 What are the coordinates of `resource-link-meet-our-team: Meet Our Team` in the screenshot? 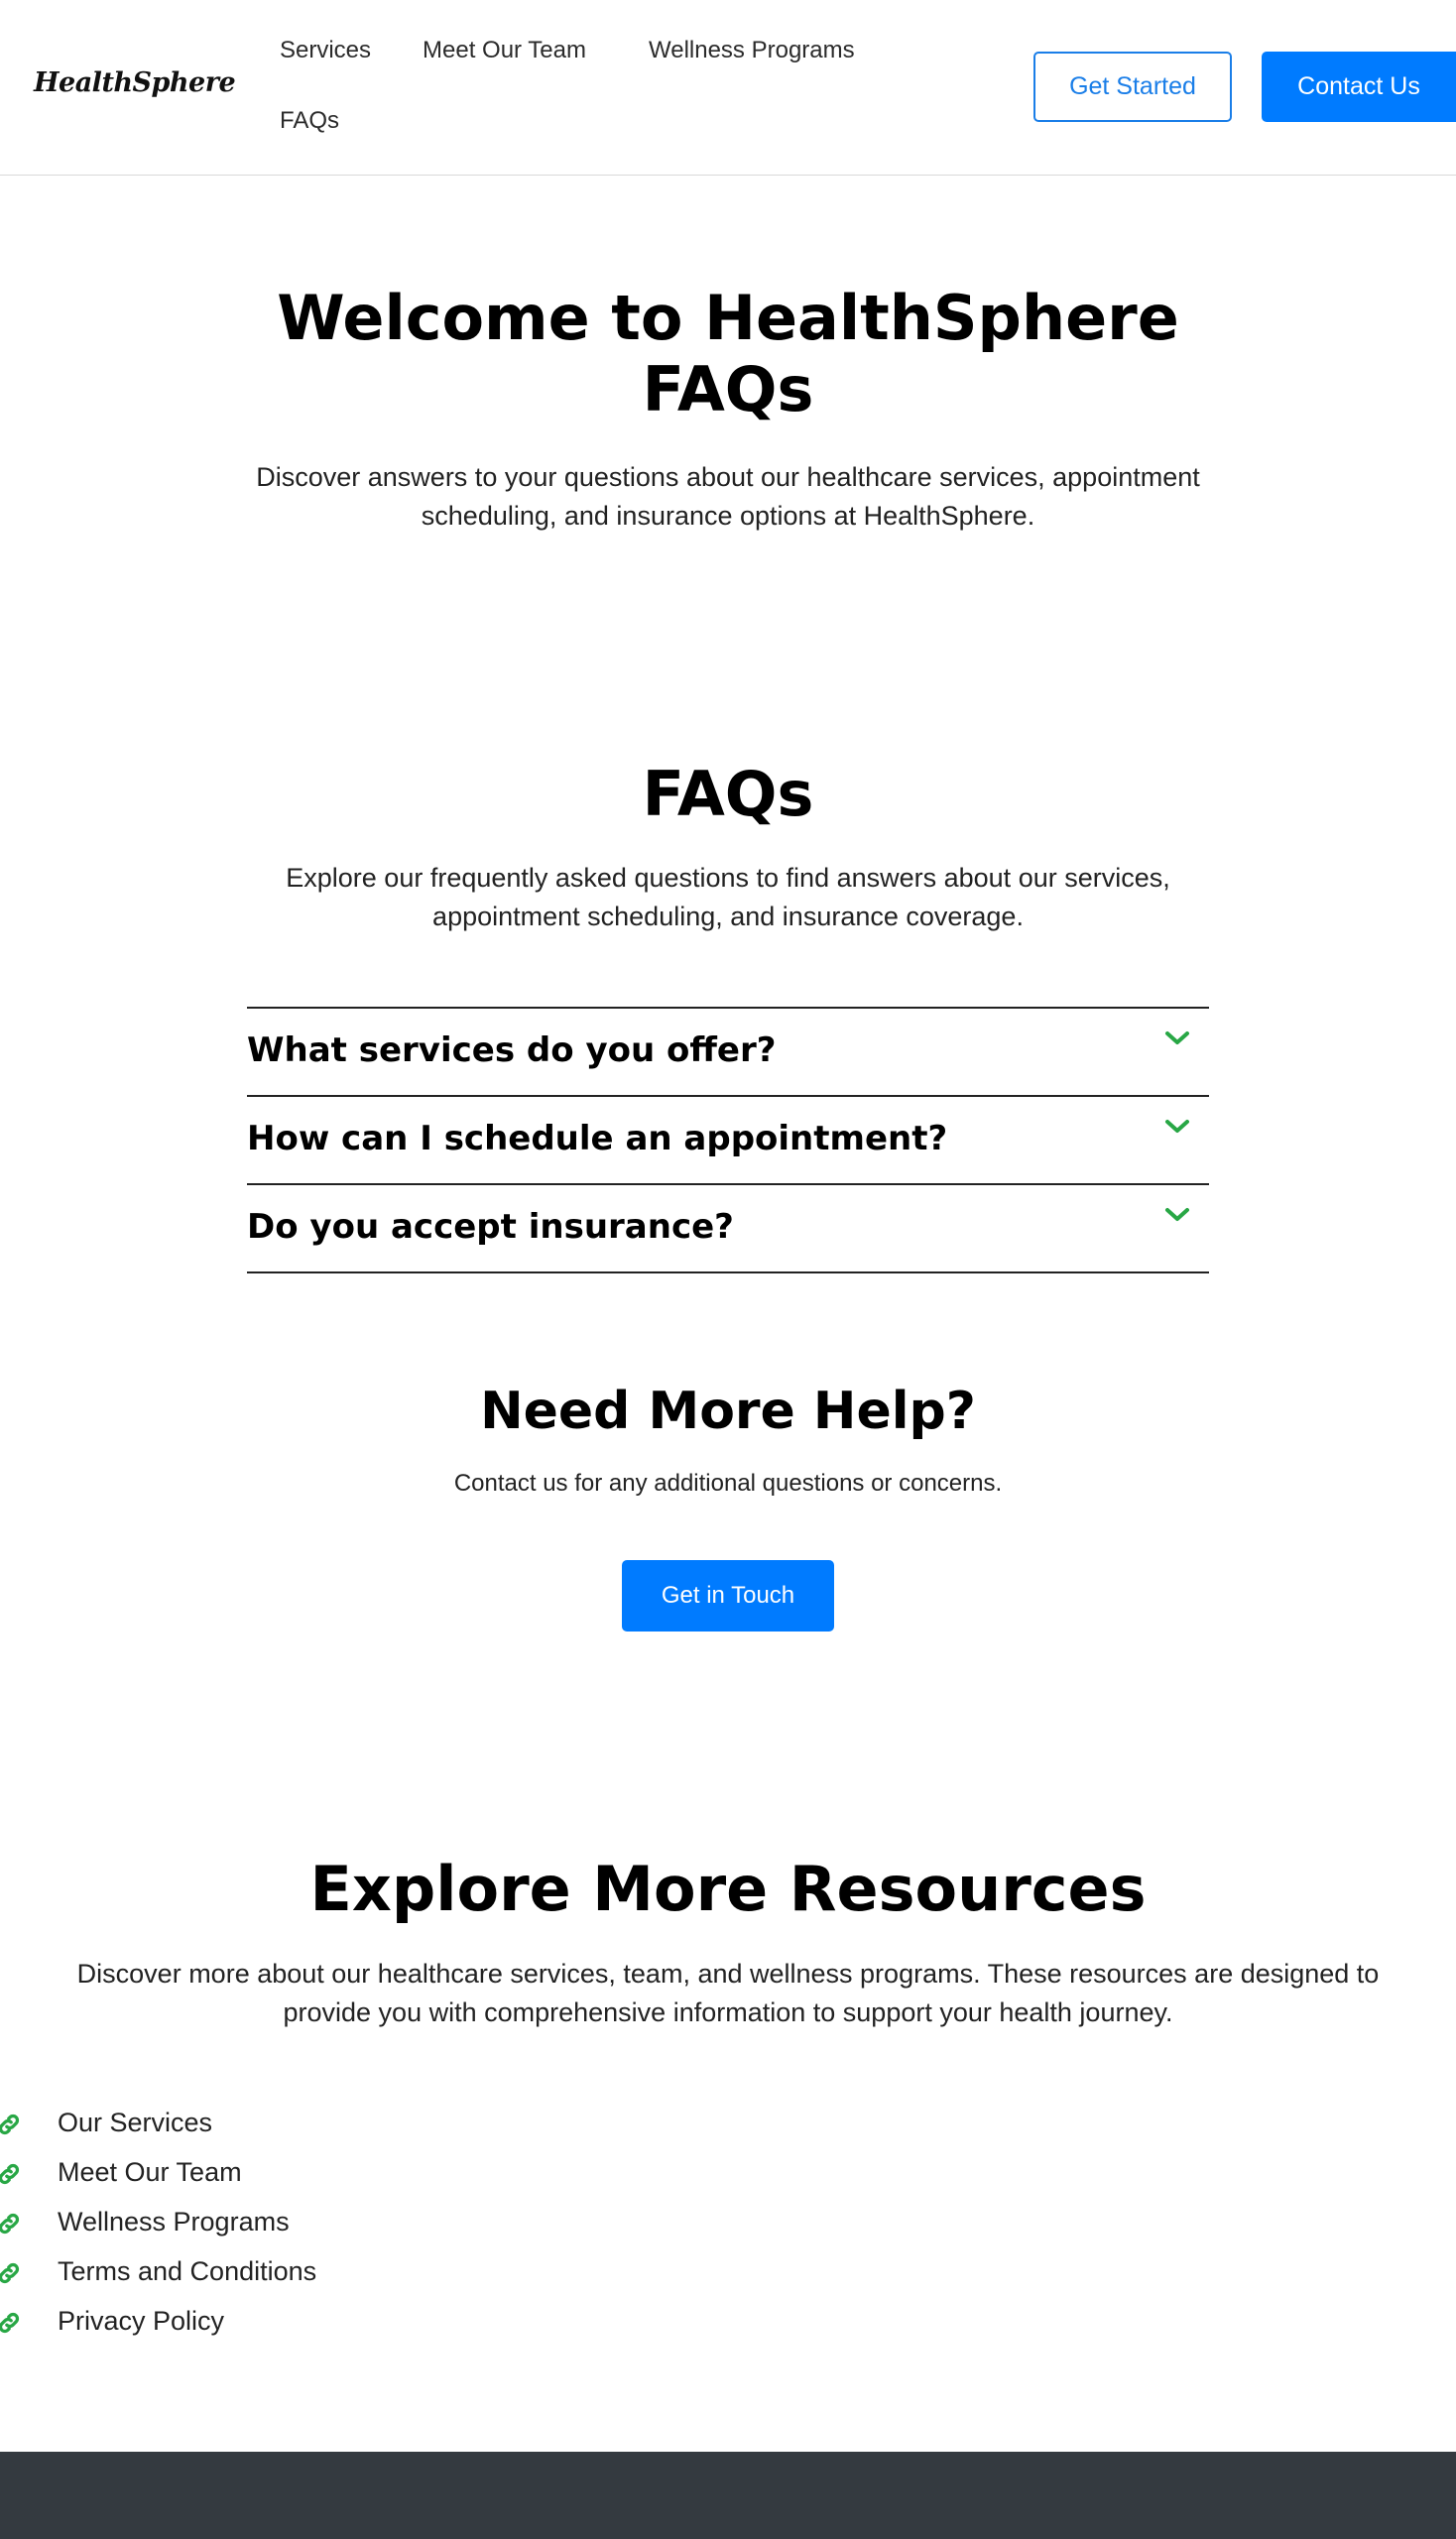 It's located at (297, 2174).